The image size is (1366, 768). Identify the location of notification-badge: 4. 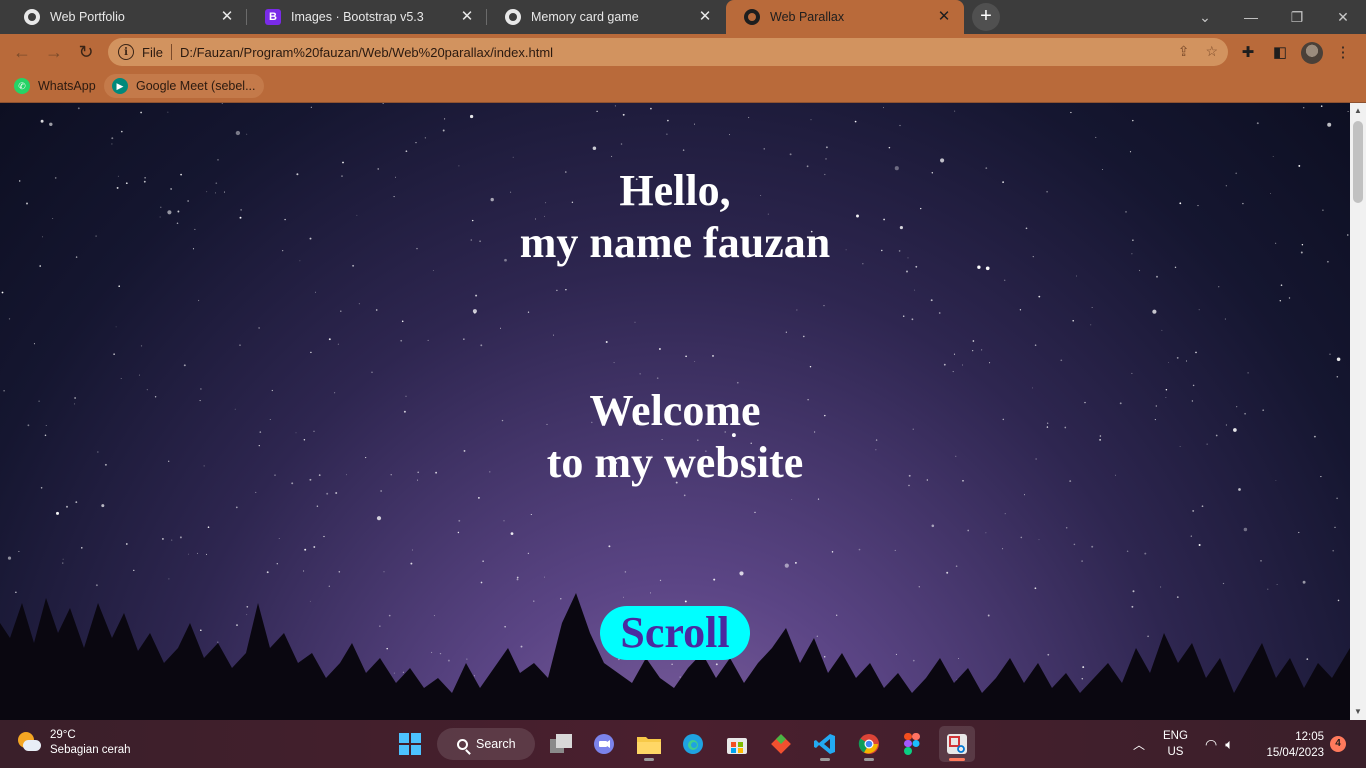
(1338, 744).